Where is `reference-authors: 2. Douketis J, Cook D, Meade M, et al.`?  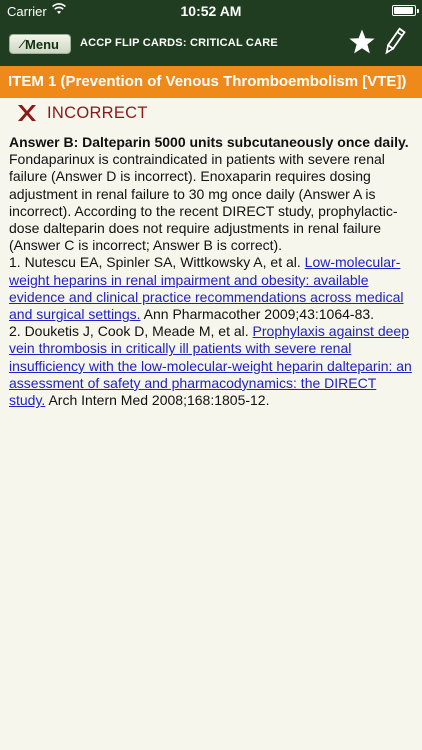 reference-authors: 2. Douketis J, Cook D, Meade M, et al. is located at coordinates (129, 331).